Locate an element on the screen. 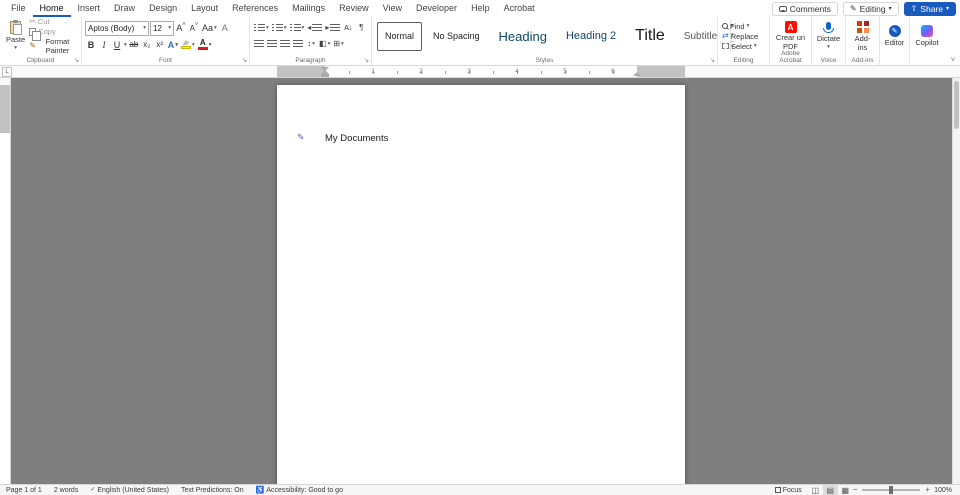 This screenshot has width=960, height=495. focus-mode-button: Focus is located at coordinates (788, 490).